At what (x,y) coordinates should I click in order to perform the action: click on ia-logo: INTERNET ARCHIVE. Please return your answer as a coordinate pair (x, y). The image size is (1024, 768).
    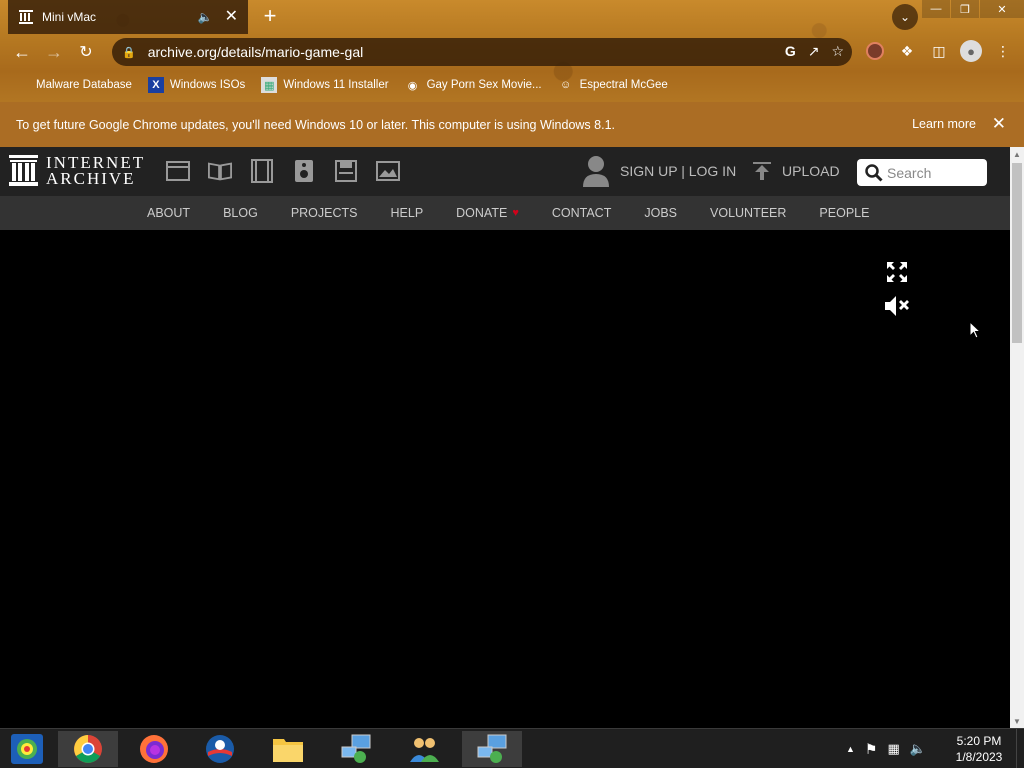
    Looking at the image, I should click on (77, 171).